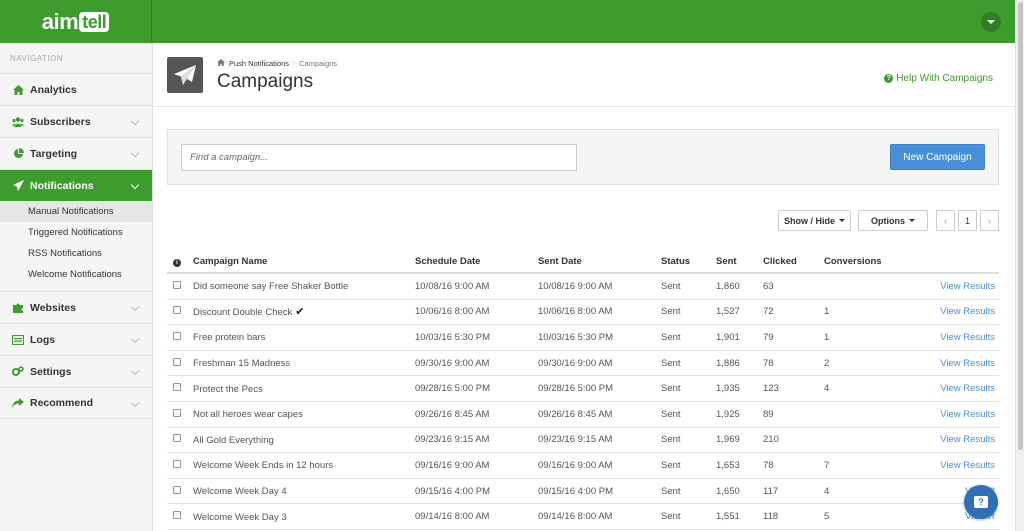  Describe the element at coordinates (893, 220) in the screenshot. I see `options-button: Options` at that location.